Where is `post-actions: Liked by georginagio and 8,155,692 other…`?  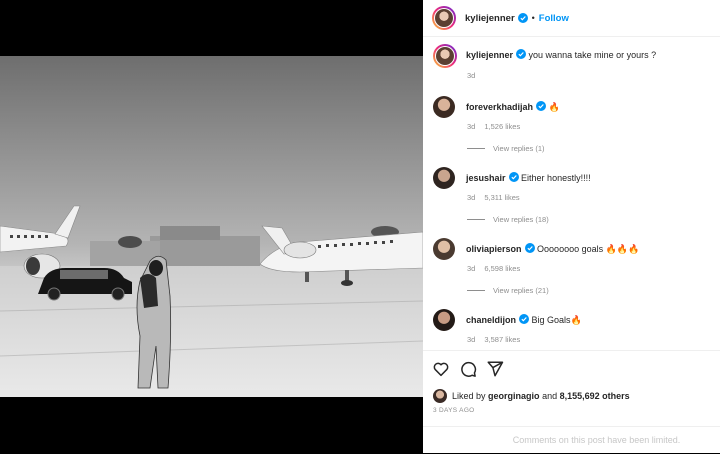
post-actions: Liked by georginagio and 8,155,692 other… is located at coordinates (571, 401).